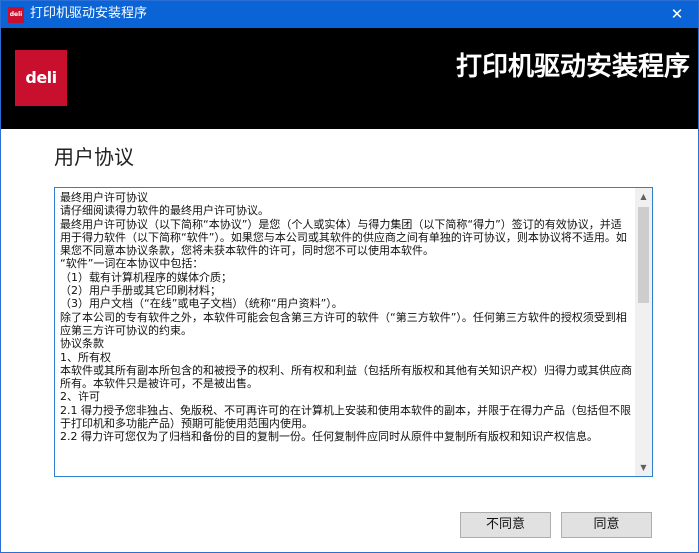  I want to click on window-title: 打印机驱动安装程序, so click(89, 13).